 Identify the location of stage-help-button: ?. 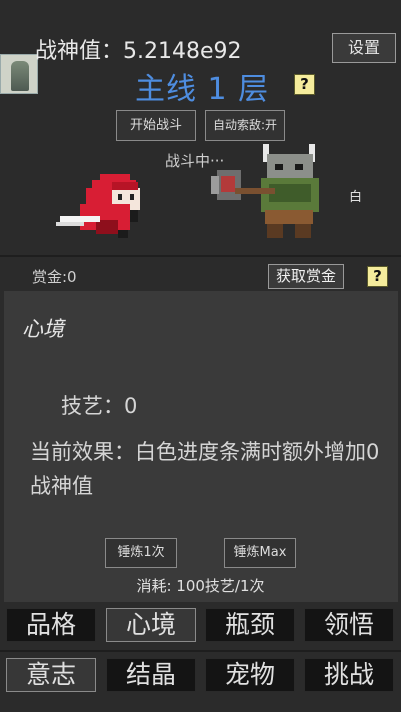
(304, 84).